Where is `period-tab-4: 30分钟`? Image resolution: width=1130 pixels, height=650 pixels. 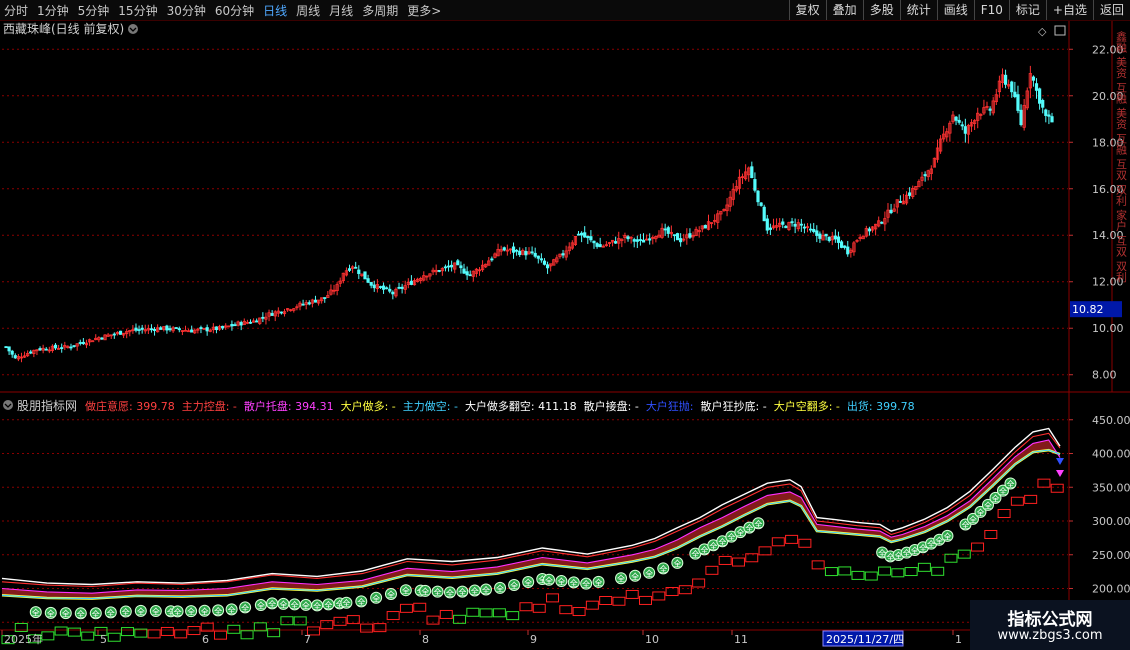
period-tab-4: 30分钟 is located at coordinates (186, 10).